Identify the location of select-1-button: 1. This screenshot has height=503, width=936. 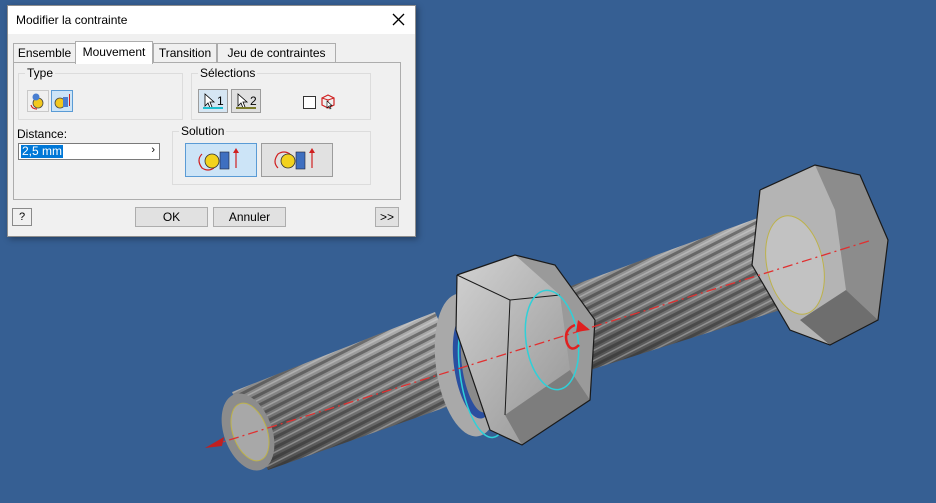
(213, 101).